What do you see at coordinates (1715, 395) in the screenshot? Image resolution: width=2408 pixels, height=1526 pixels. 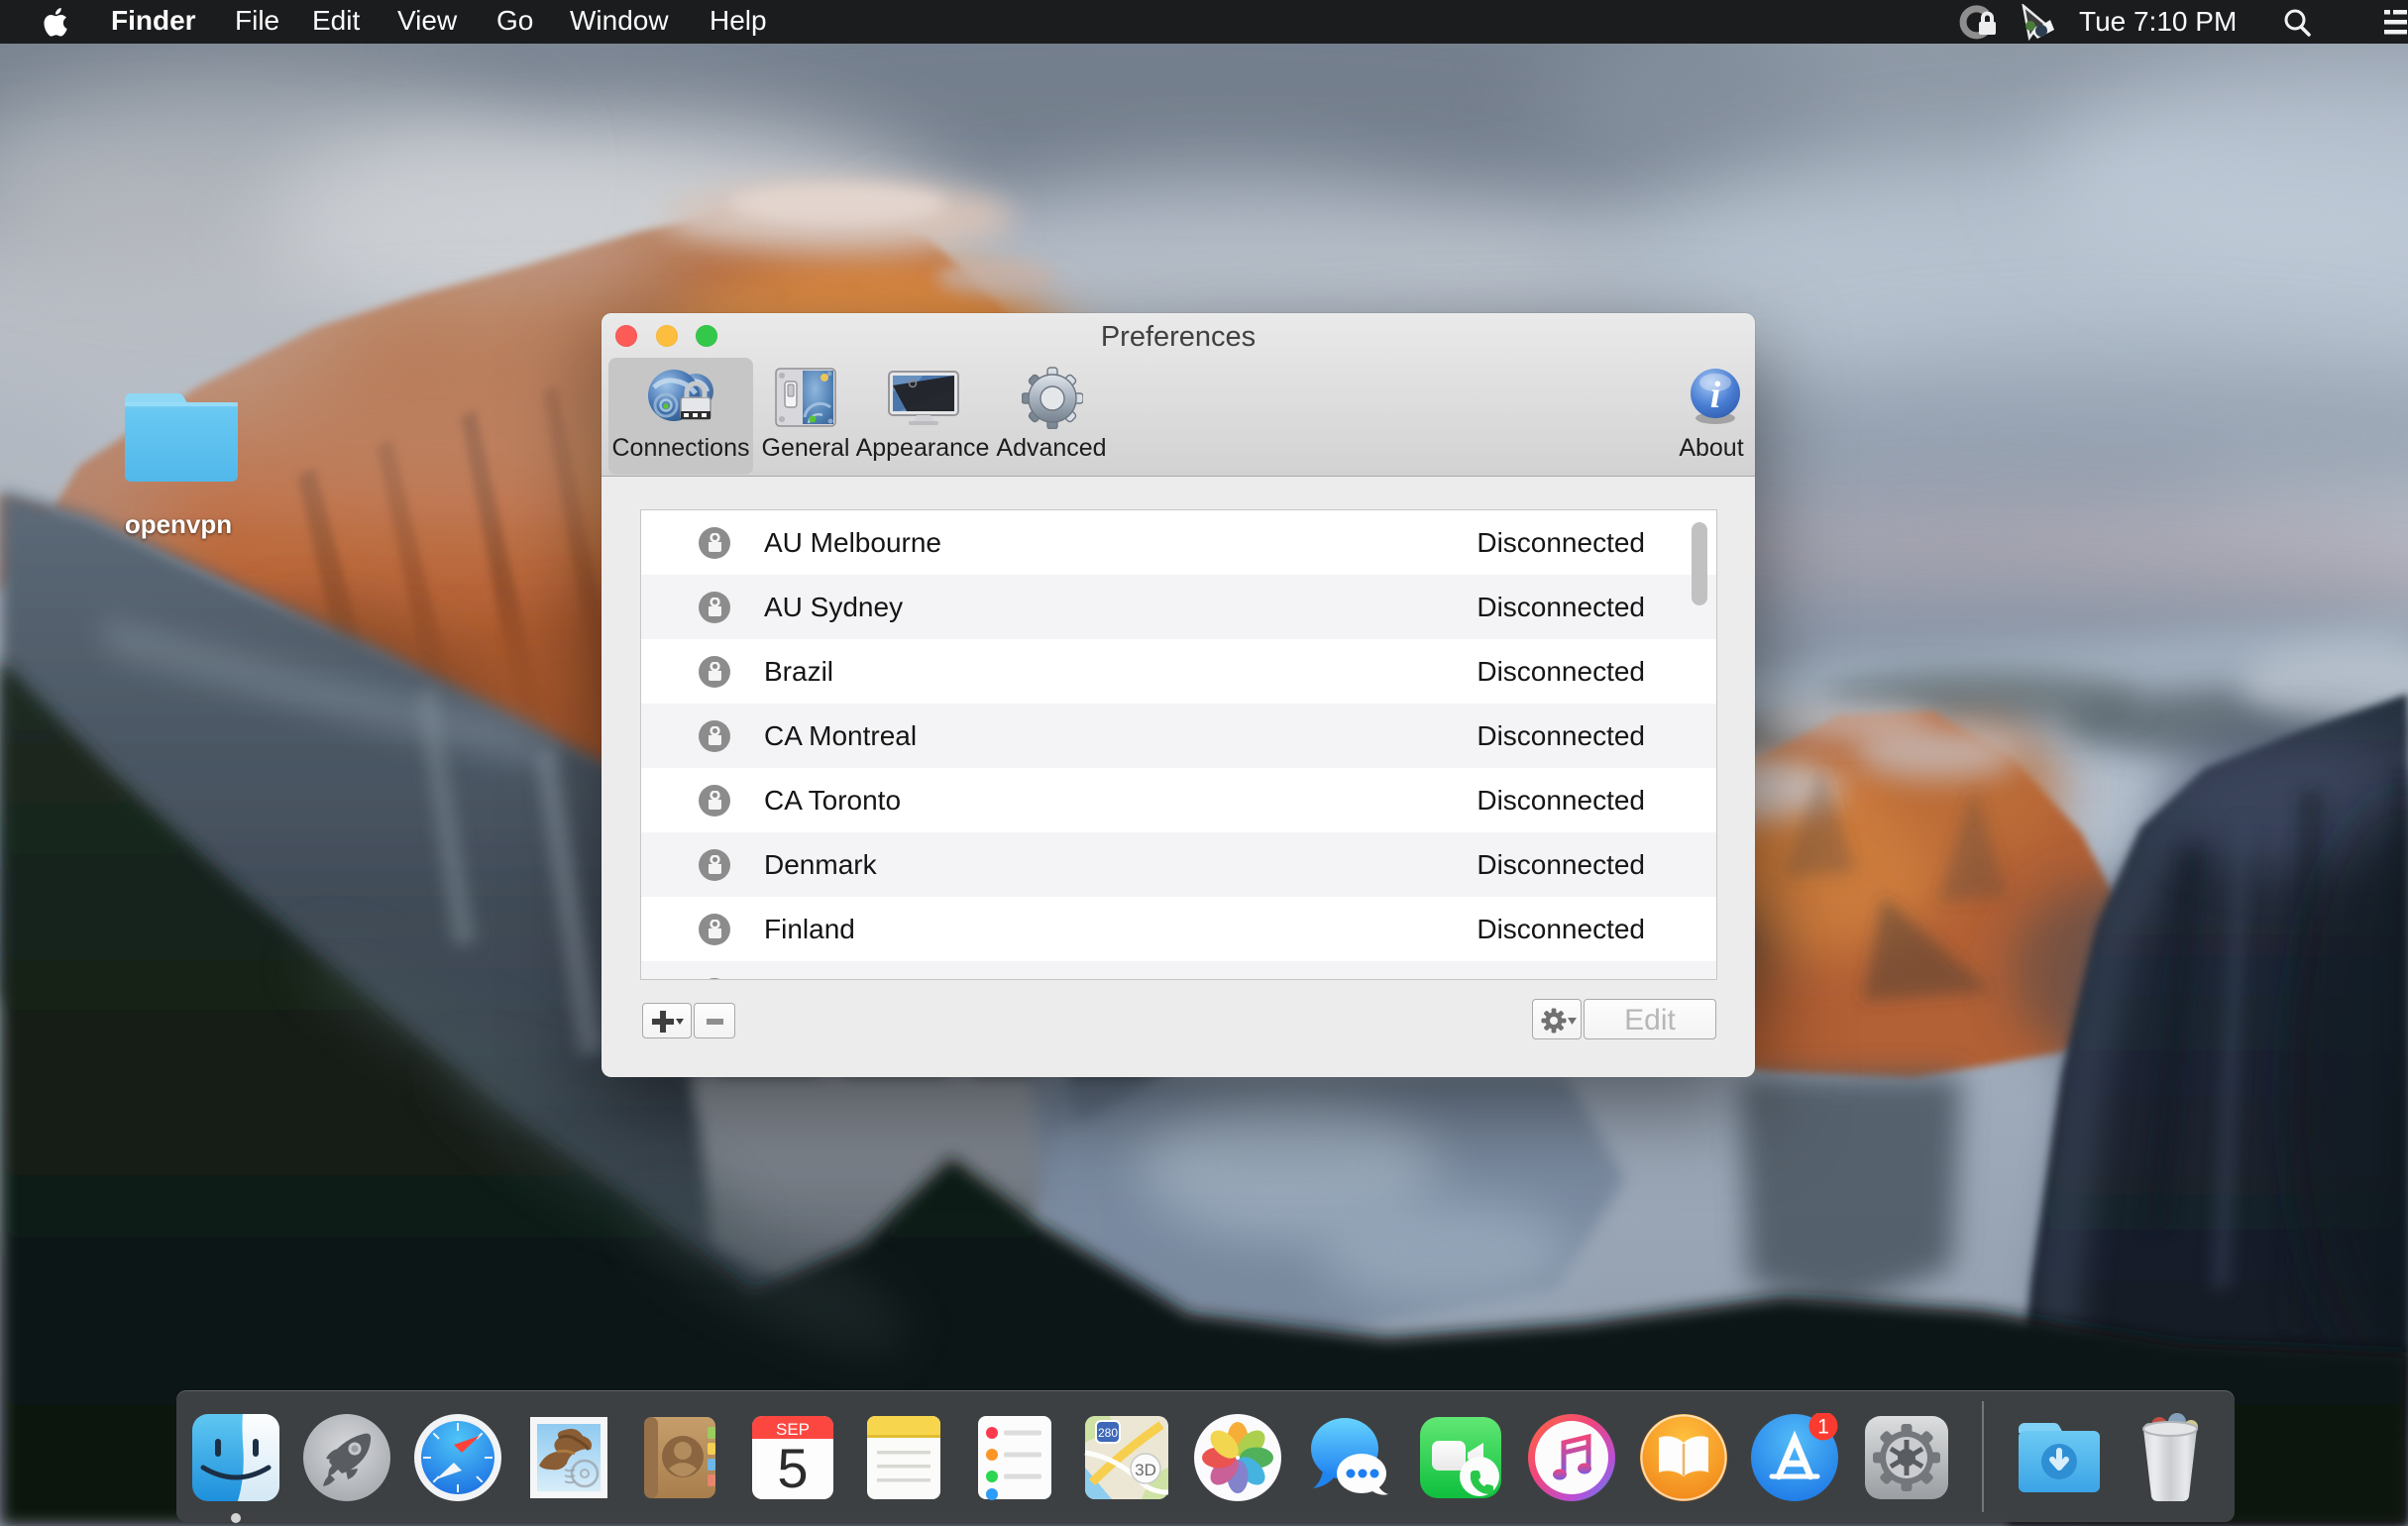 I see `svg-text: i` at bounding box center [1715, 395].